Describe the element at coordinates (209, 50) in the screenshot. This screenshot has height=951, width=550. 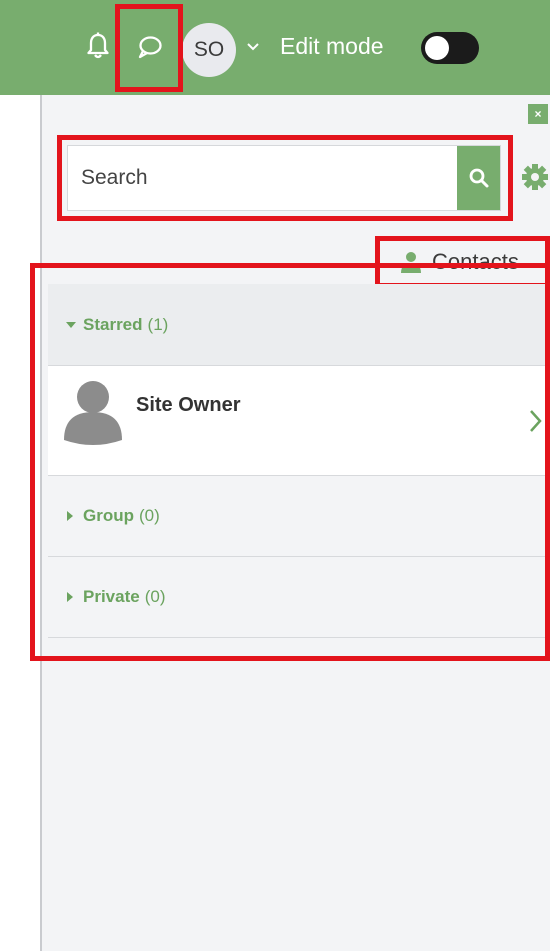
I see `user-avatar: SO` at that location.